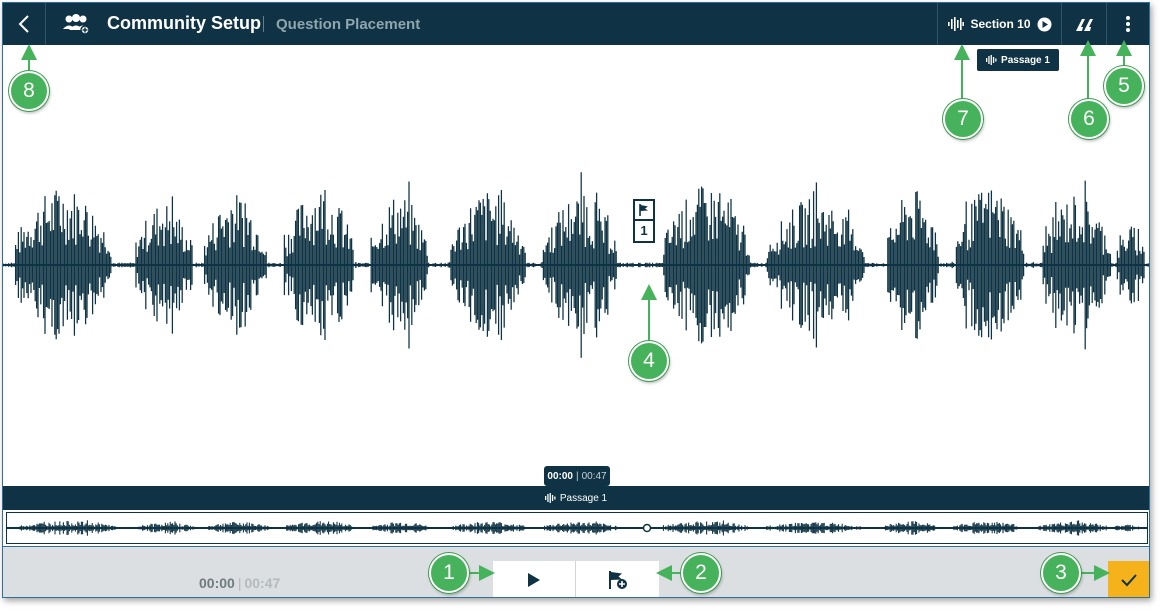  I want to click on callout-3: 3, so click(1061, 573).